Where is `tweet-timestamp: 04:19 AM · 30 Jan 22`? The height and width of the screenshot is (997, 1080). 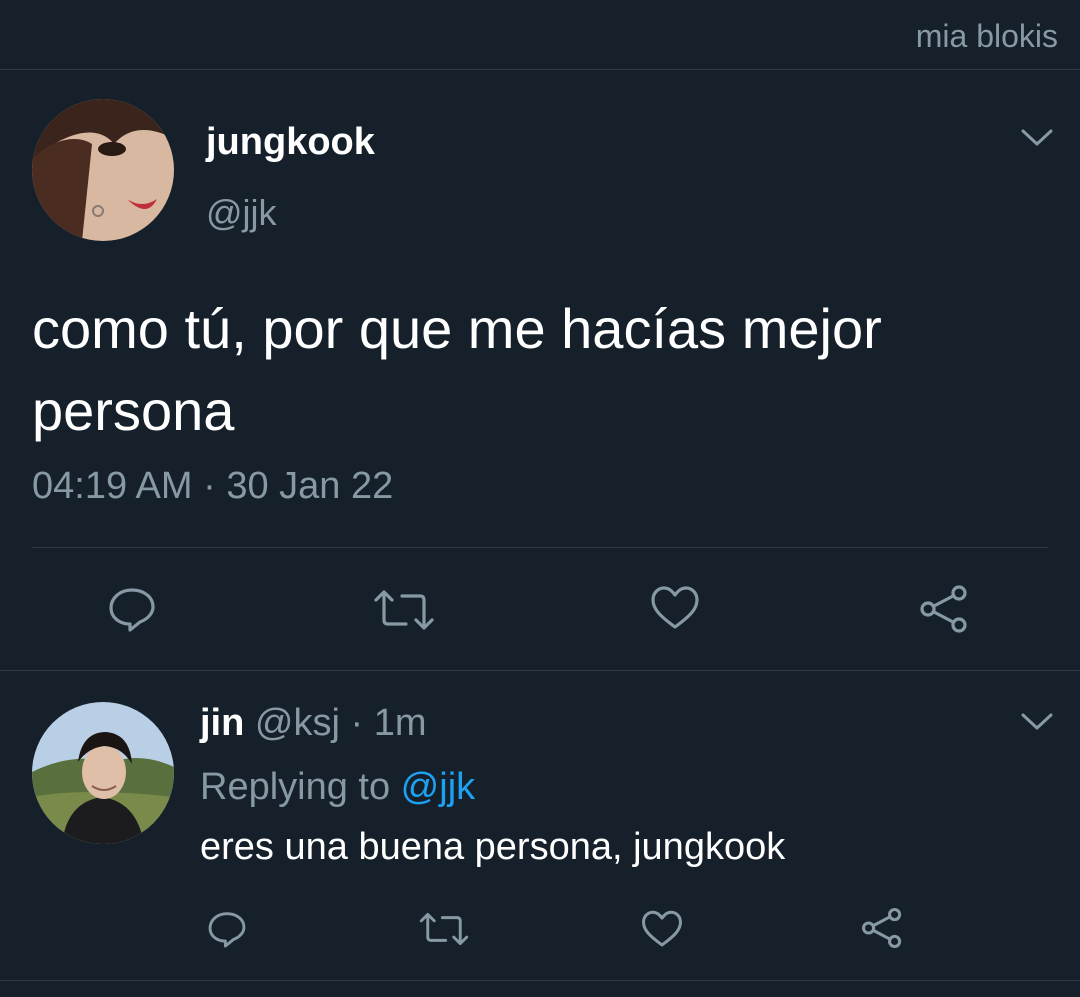 tweet-timestamp: 04:19 AM · 30 Jan 22 is located at coordinates (212, 486).